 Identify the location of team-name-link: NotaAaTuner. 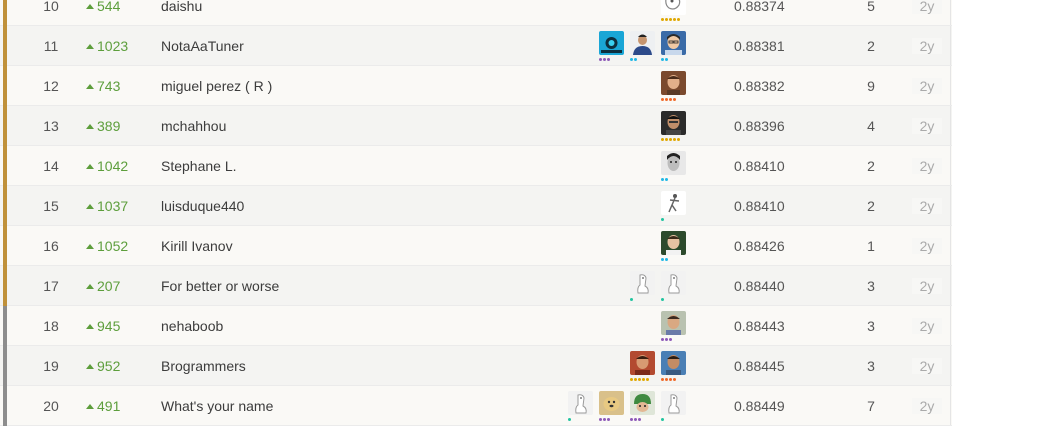
(202, 46).